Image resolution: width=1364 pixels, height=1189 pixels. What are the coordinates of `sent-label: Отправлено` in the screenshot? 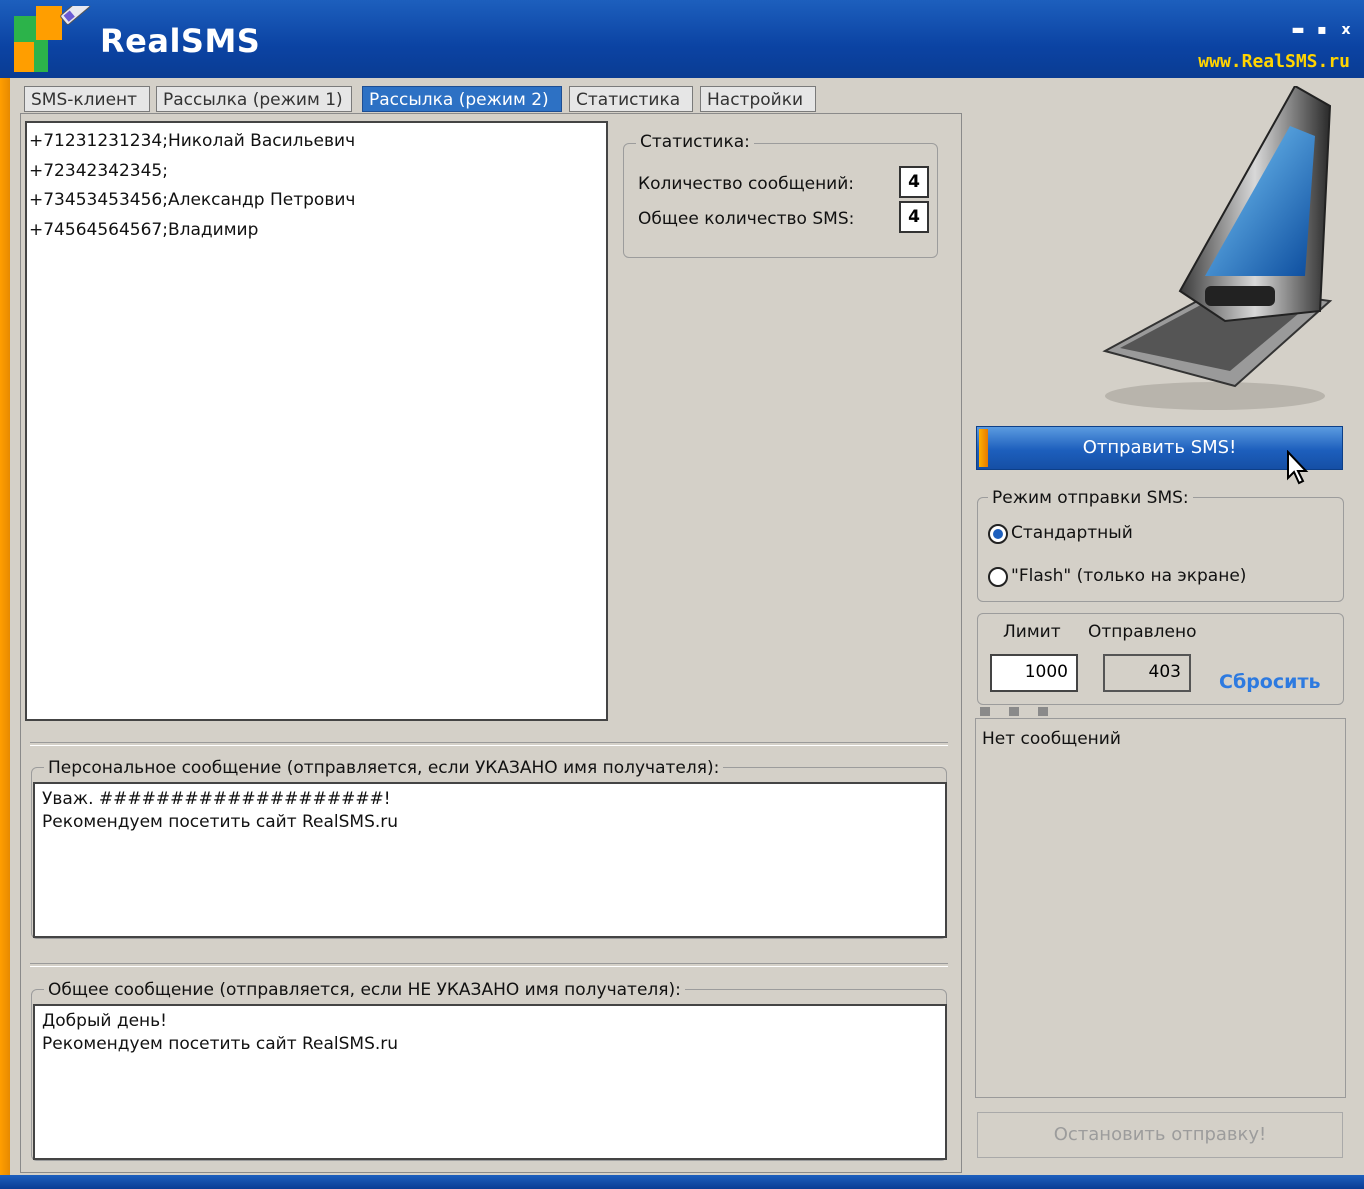 It's located at (1142, 632).